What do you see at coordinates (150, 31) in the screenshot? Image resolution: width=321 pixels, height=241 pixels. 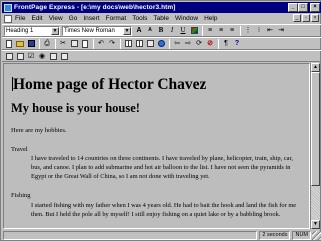 I see `decrease-font-icon: A` at bounding box center [150, 31].